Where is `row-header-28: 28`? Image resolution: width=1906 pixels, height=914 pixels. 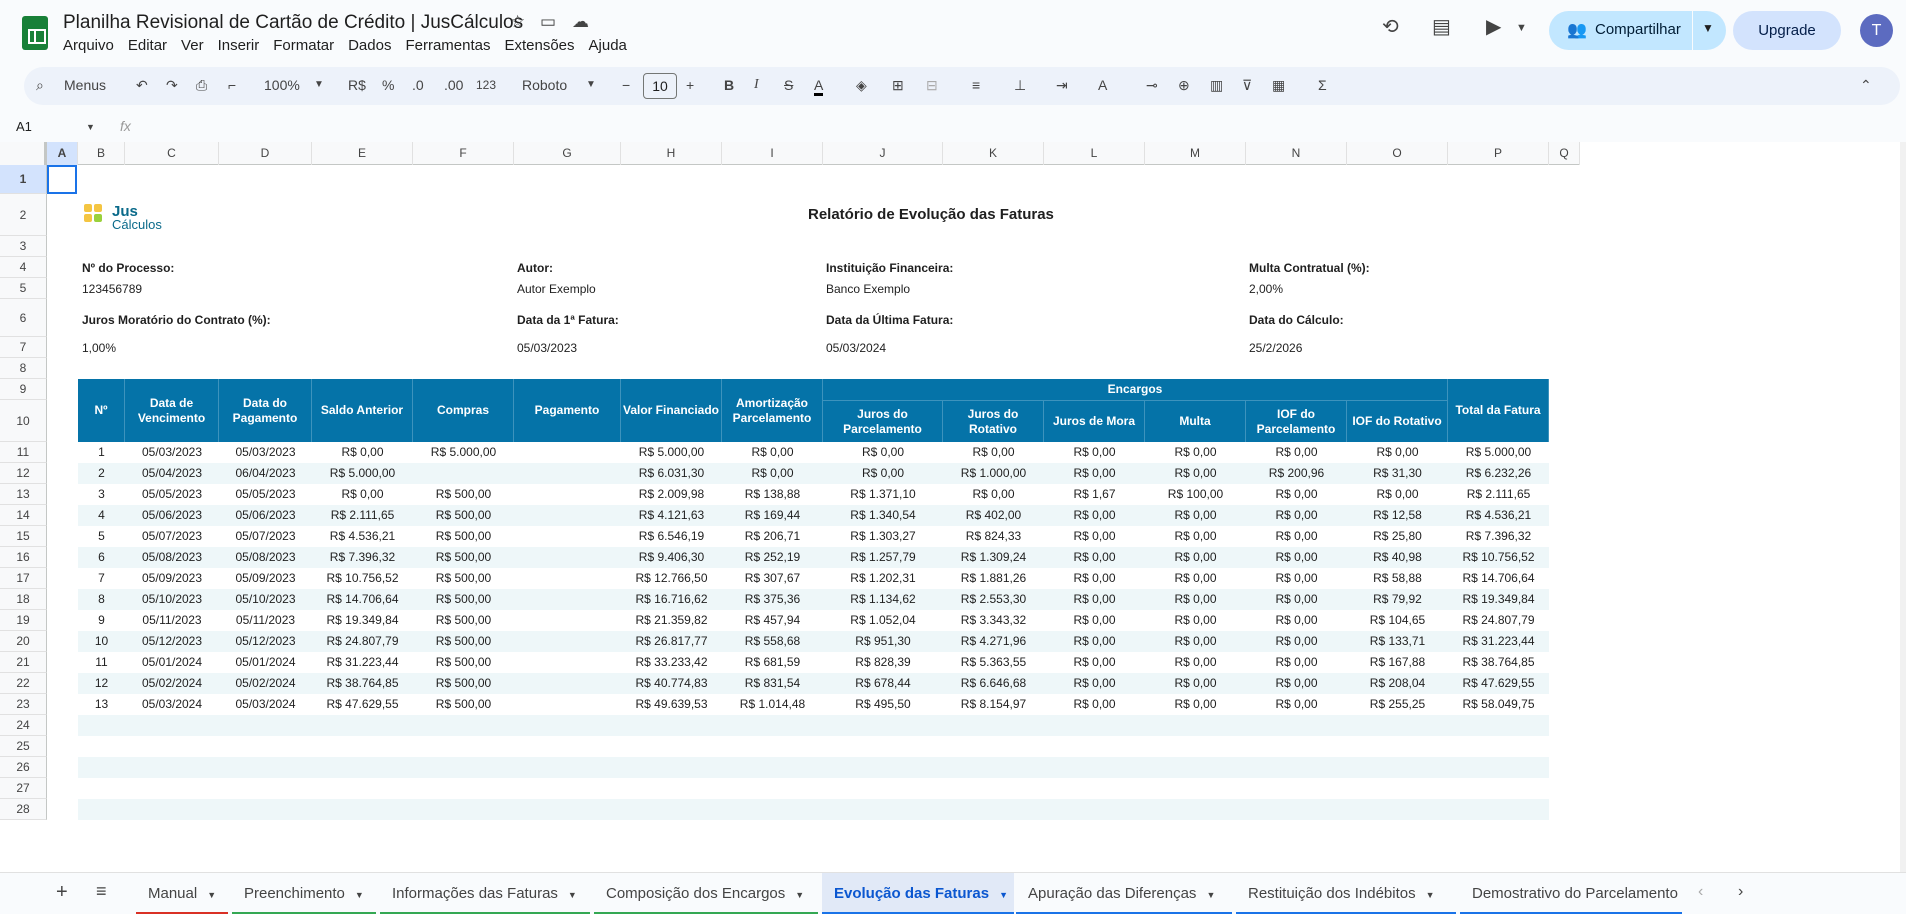
row-header-28: 28 is located at coordinates (23, 809).